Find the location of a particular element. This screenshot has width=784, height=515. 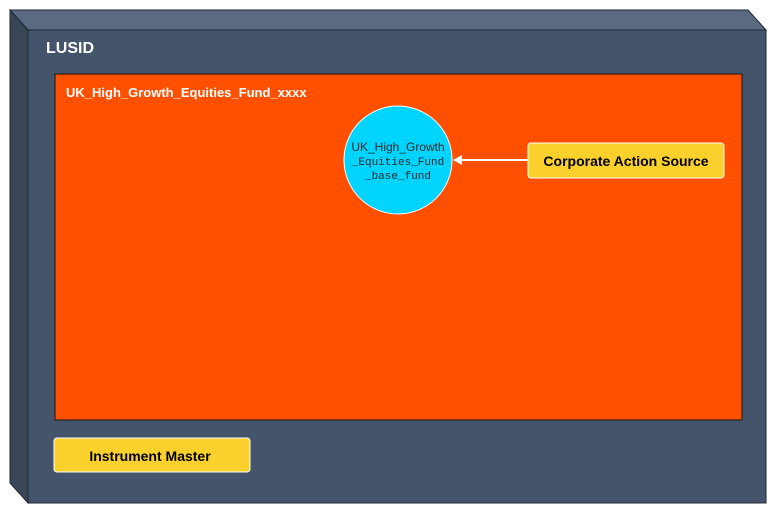

corporate-action-source-box: Corporate Action Source is located at coordinates (626, 160).